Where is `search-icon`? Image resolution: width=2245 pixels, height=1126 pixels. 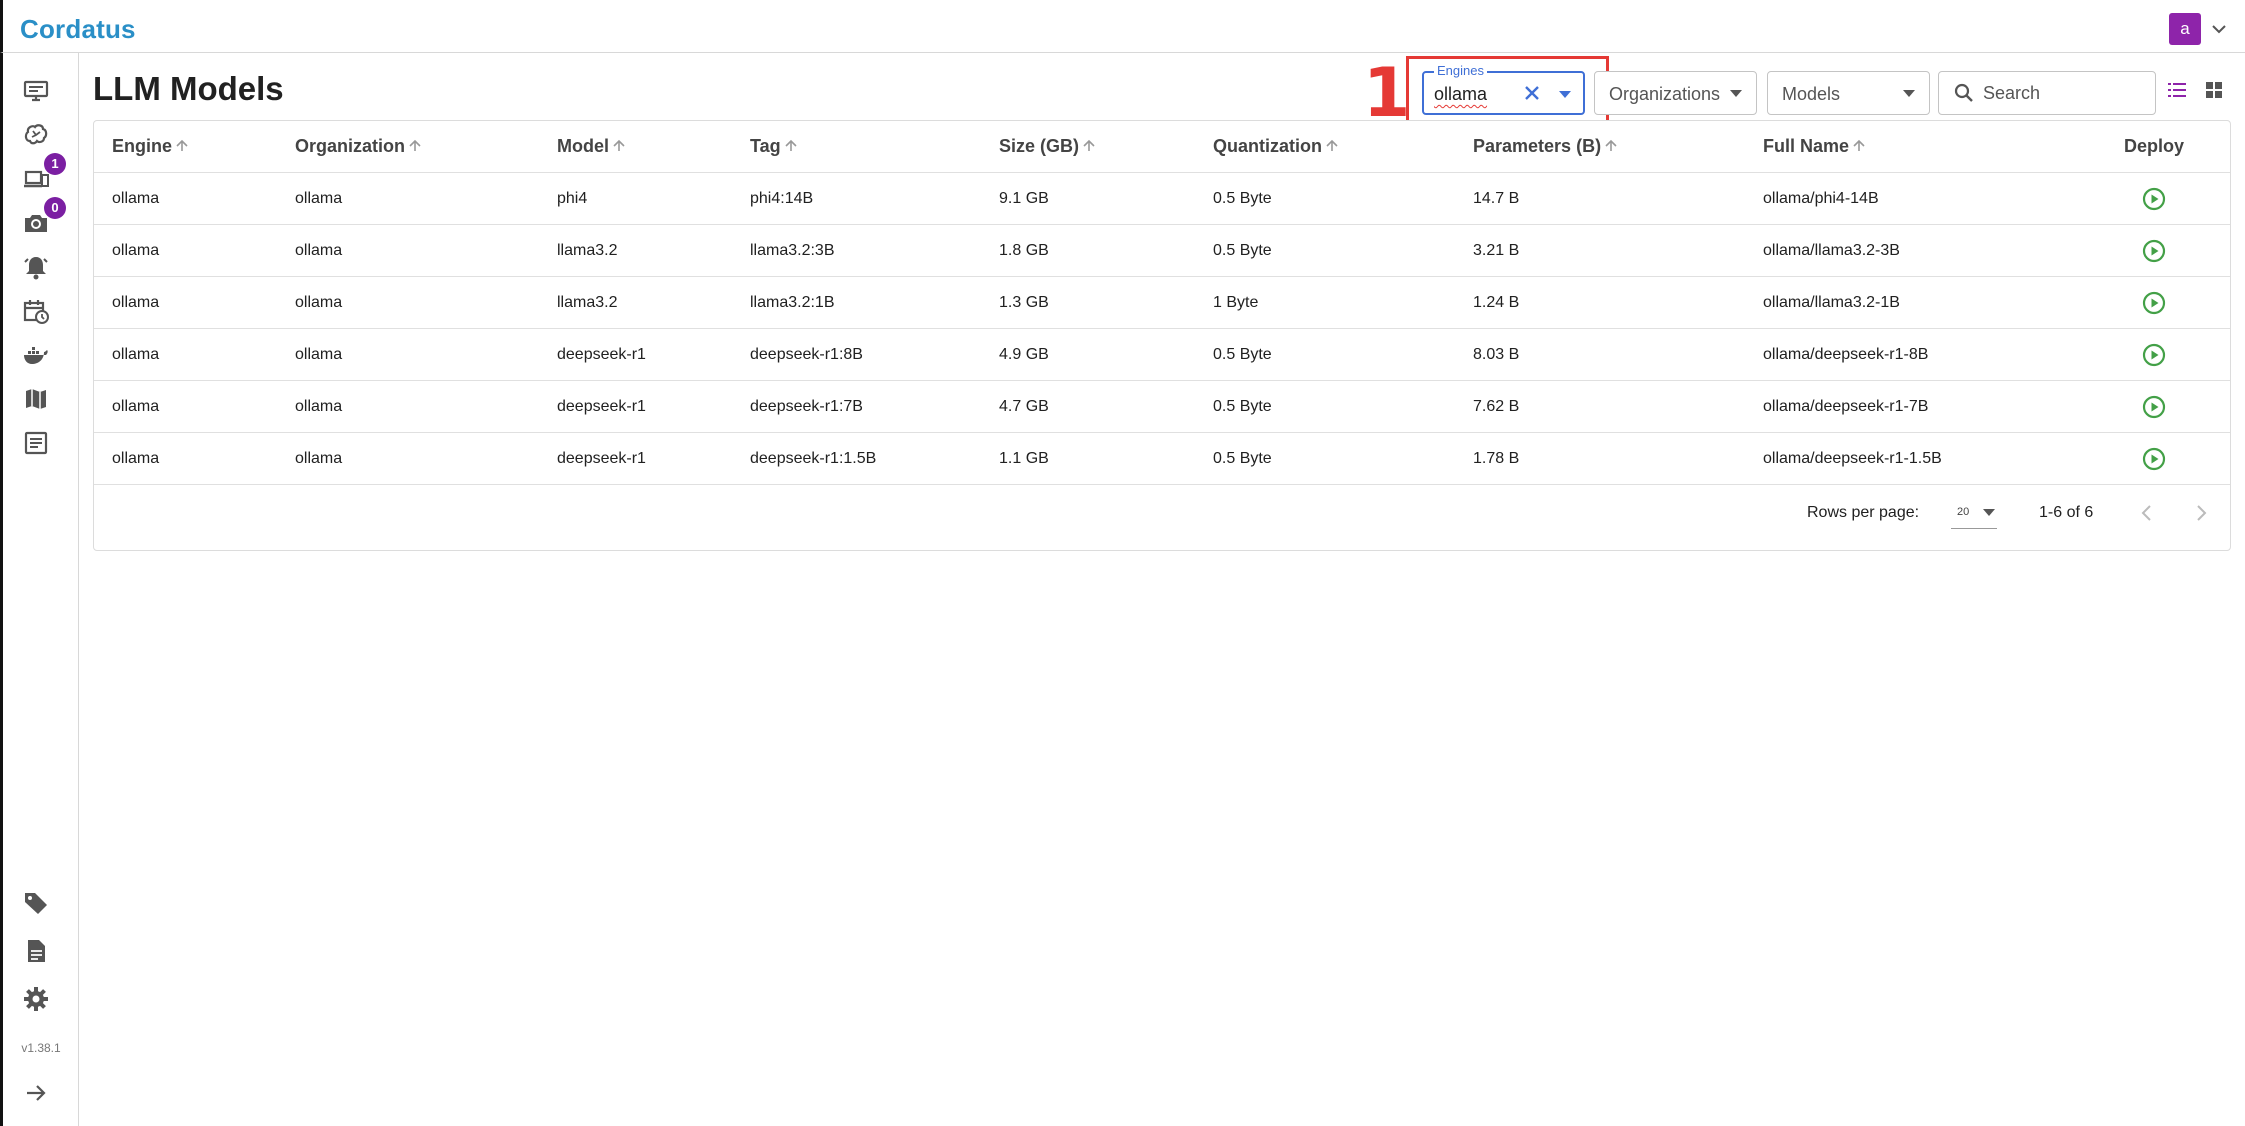 search-icon is located at coordinates (1963, 92).